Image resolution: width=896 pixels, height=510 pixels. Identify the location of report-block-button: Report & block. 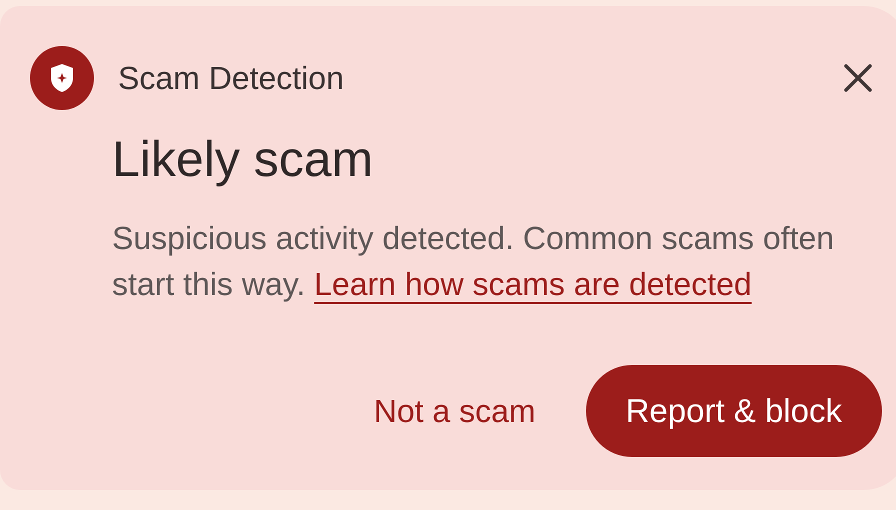
(734, 410).